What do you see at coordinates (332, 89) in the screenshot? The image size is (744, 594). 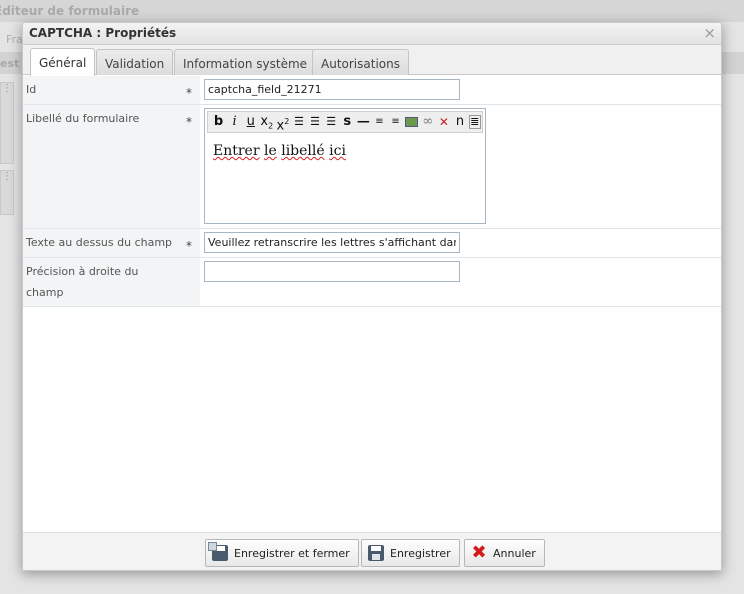 I see `id-input` at bounding box center [332, 89].